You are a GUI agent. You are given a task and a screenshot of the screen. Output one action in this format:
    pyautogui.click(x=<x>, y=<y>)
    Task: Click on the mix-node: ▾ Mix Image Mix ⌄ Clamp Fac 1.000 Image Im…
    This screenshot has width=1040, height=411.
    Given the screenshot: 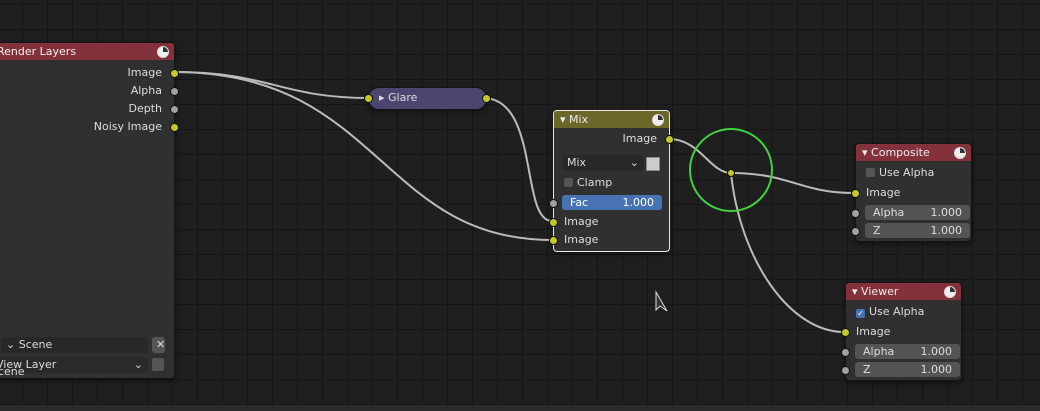 What is the action you would take?
    pyautogui.click(x=611, y=181)
    